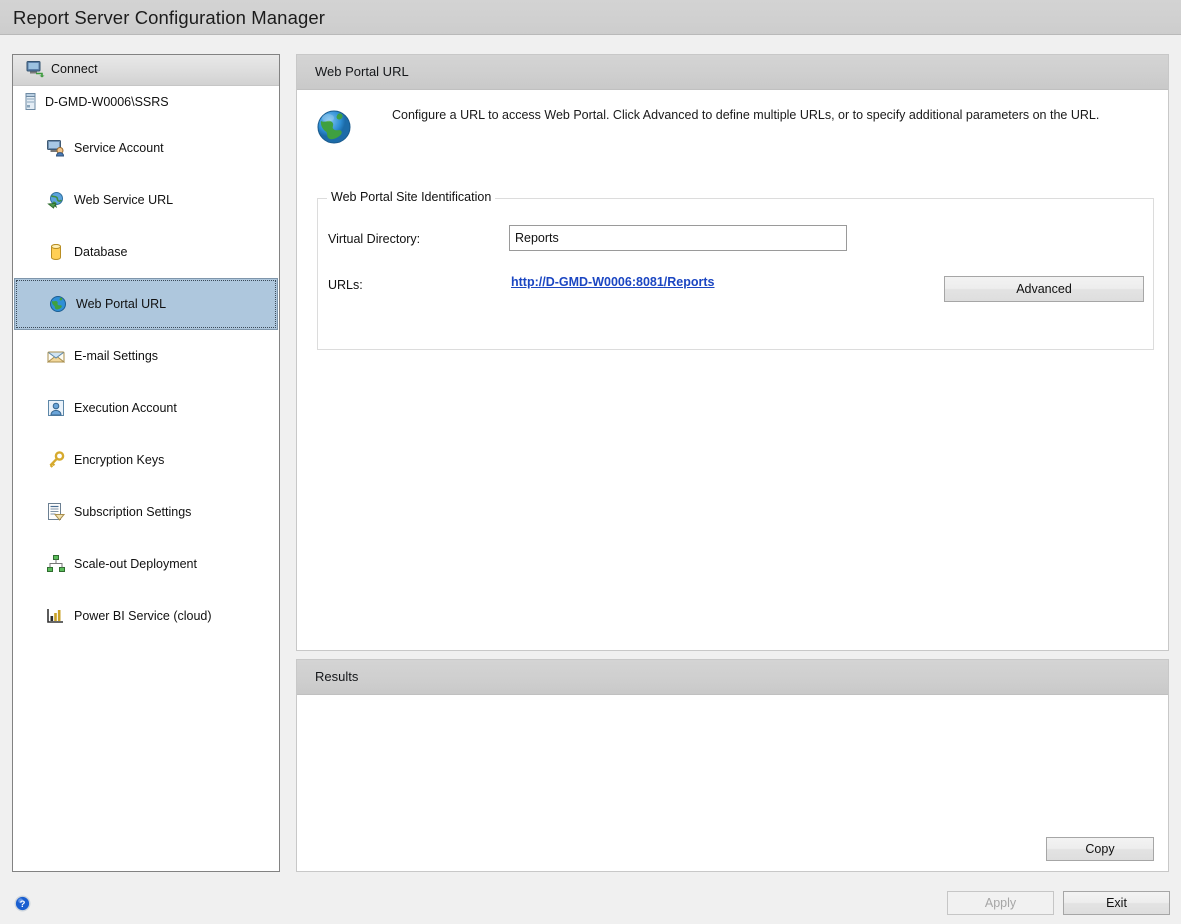  What do you see at coordinates (119, 460) in the screenshot?
I see `sidebar-item-label: Encryption Keys` at bounding box center [119, 460].